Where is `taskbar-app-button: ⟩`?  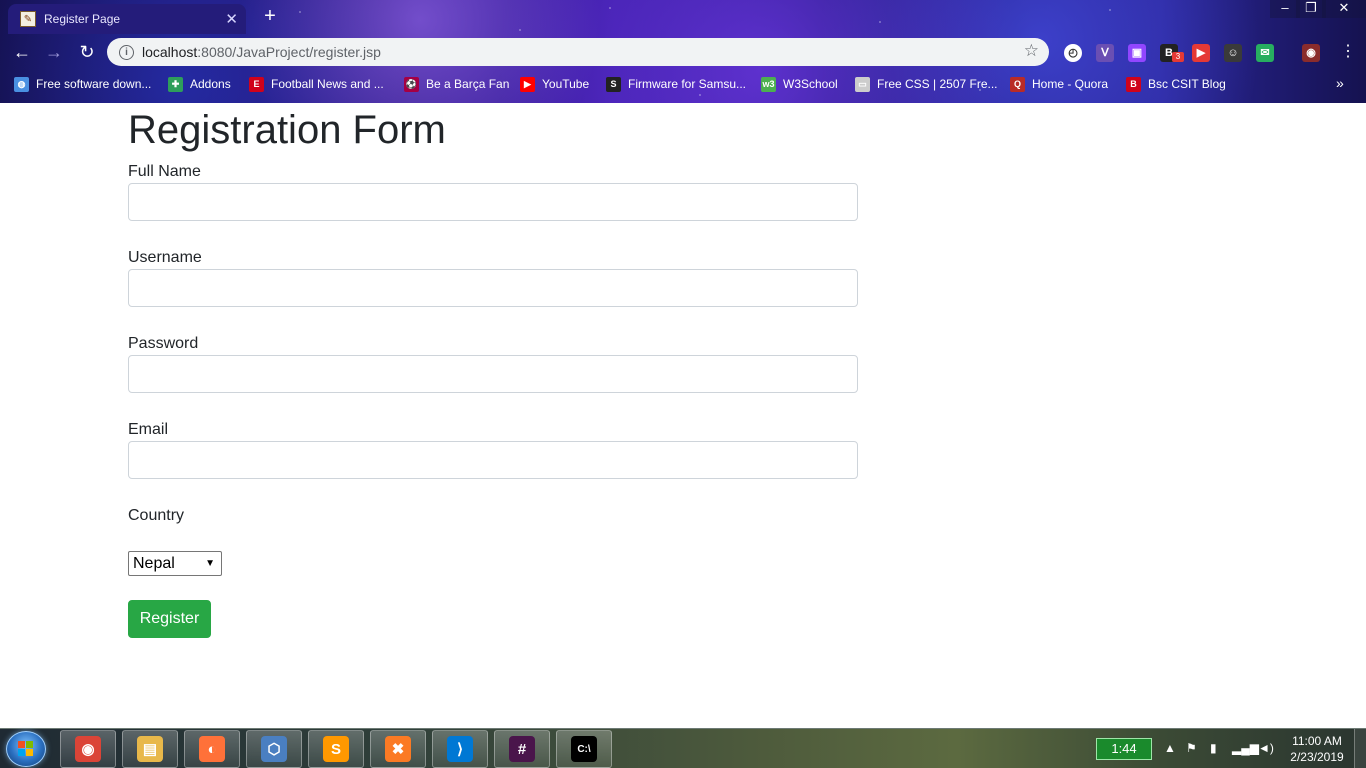
taskbar-app-button: ⟩ is located at coordinates (460, 749).